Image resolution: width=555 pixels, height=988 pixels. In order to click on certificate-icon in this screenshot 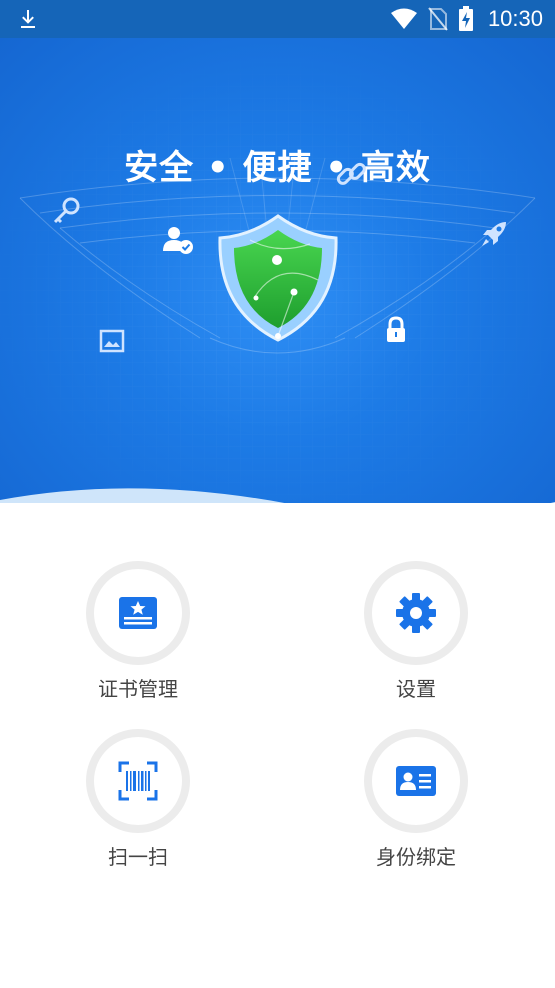, I will do `click(138, 613)`.